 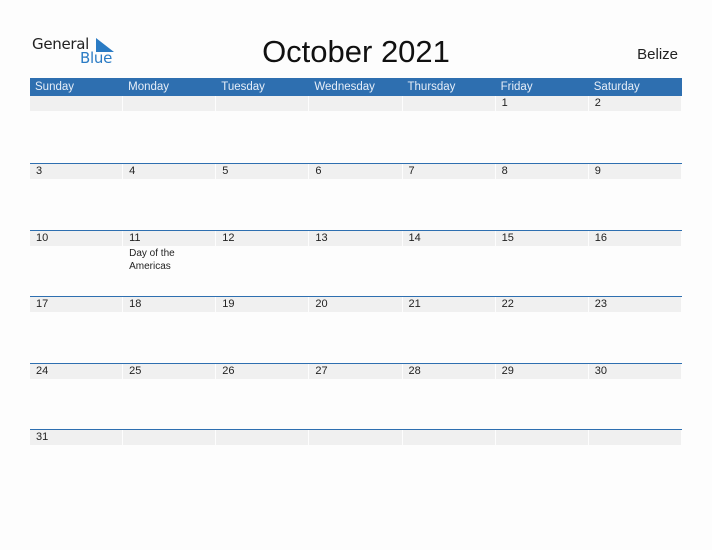 What do you see at coordinates (657, 54) in the screenshot?
I see `country-label: Belize` at bounding box center [657, 54].